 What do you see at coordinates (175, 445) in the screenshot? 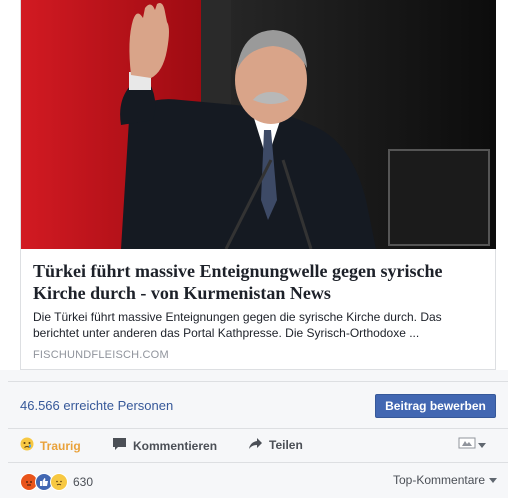
I see `comment-label: Kommentieren` at bounding box center [175, 445].